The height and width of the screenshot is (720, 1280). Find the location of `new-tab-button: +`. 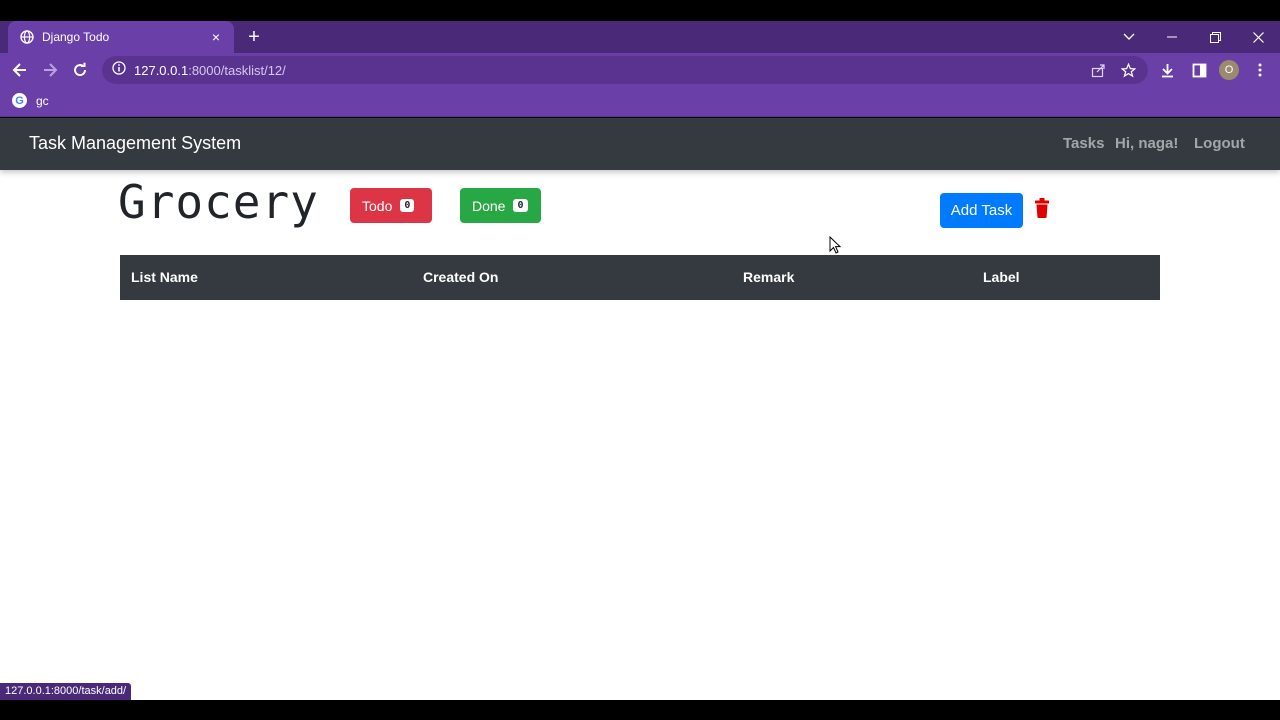

new-tab-button: + is located at coordinates (254, 37).